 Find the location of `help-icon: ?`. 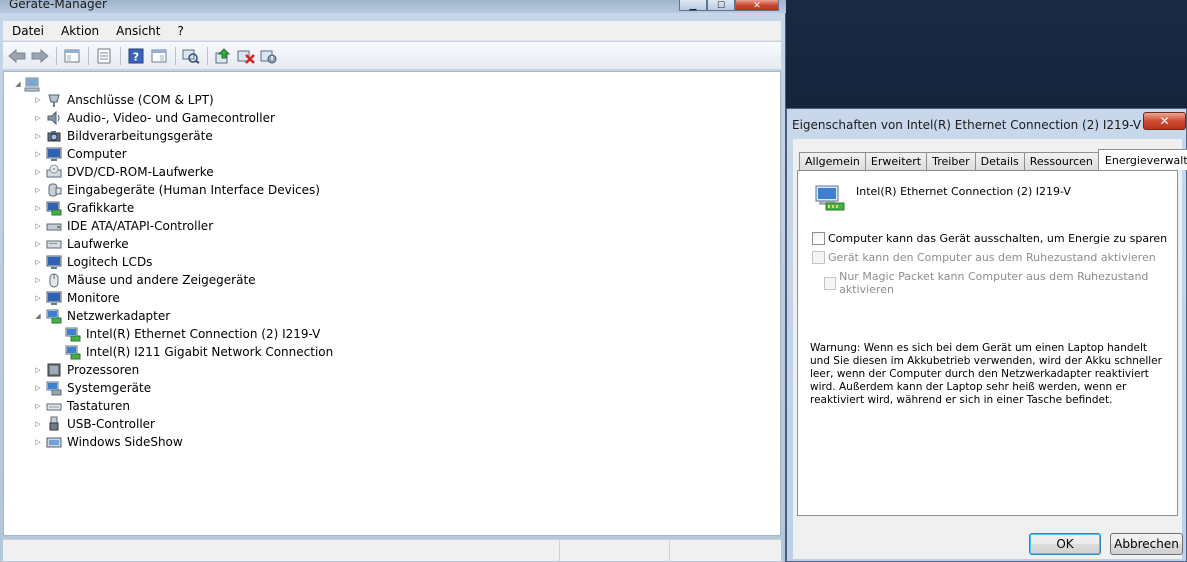

help-icon: ? is located at coordinates (136, 56).